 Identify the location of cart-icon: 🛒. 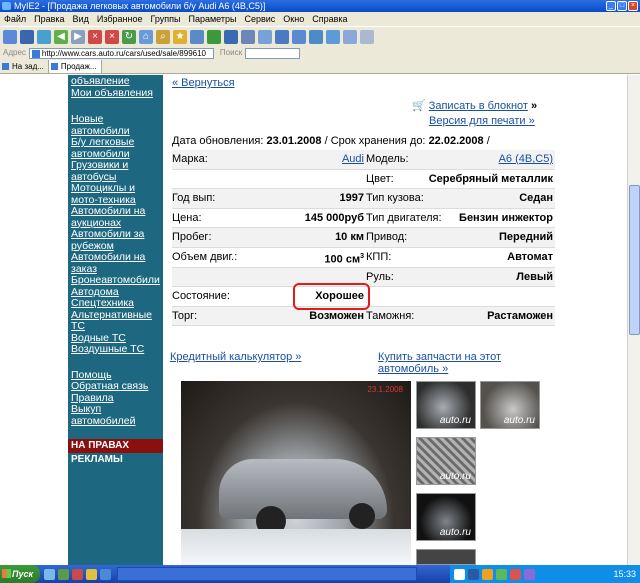
(419, 105).